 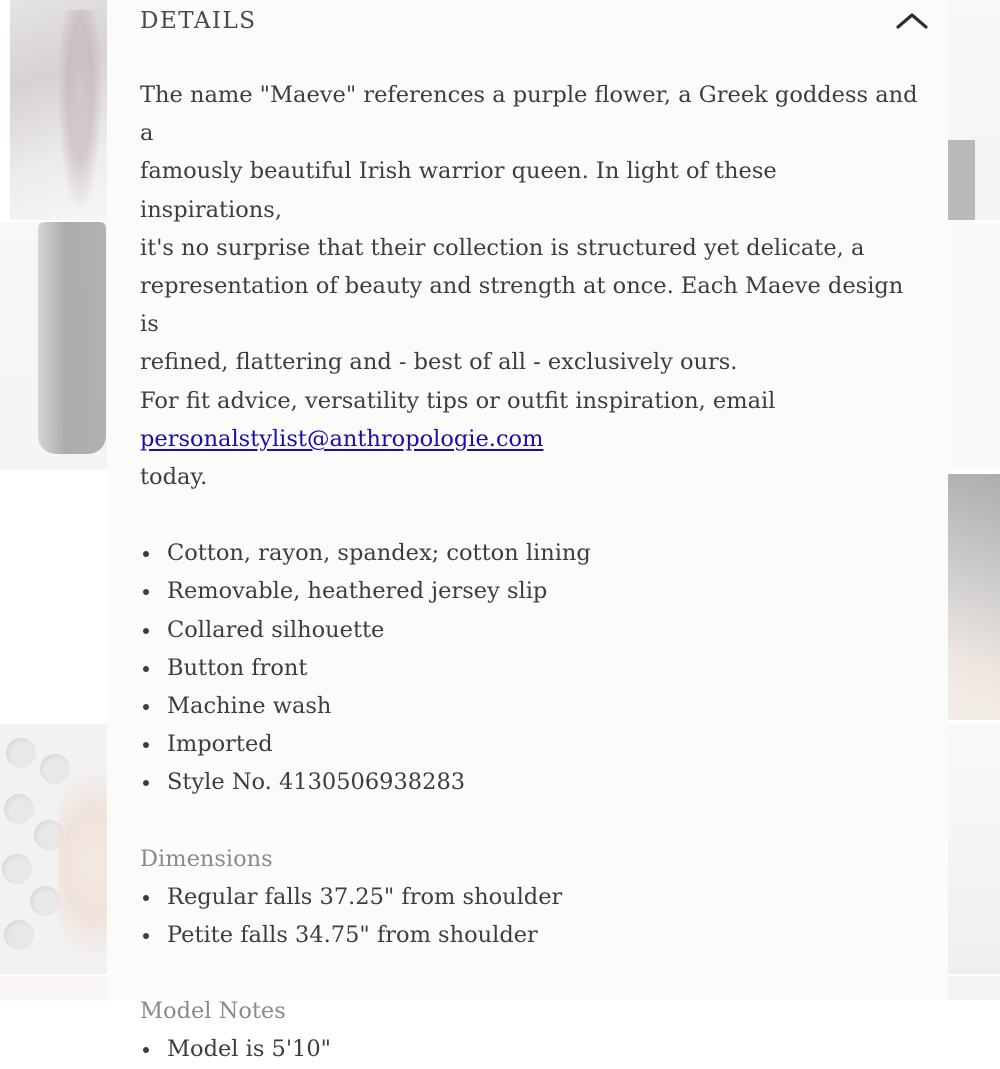 I want to click on email-line: personalstylist@anthropologie.com, so click(x=530, y=439).